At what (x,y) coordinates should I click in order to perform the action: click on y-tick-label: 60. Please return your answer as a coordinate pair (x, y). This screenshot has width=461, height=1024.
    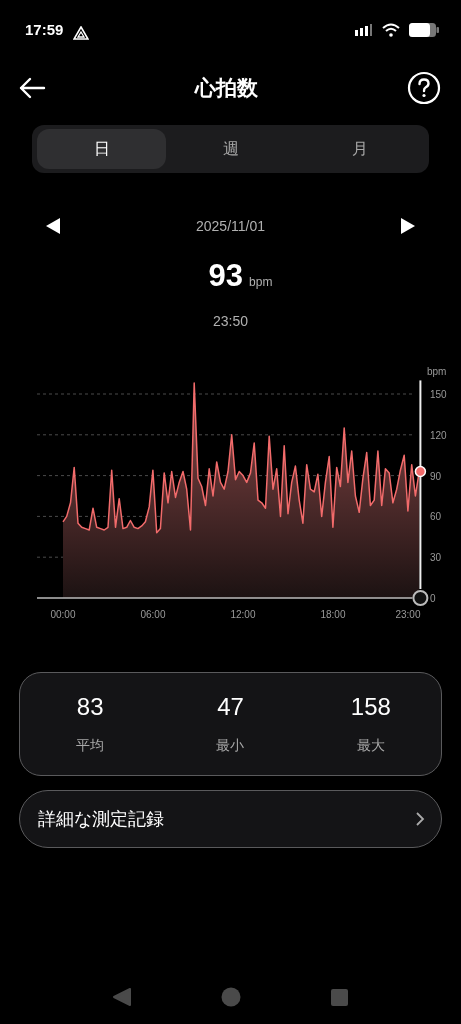
    Looking at the image, I should click on (436, 517).